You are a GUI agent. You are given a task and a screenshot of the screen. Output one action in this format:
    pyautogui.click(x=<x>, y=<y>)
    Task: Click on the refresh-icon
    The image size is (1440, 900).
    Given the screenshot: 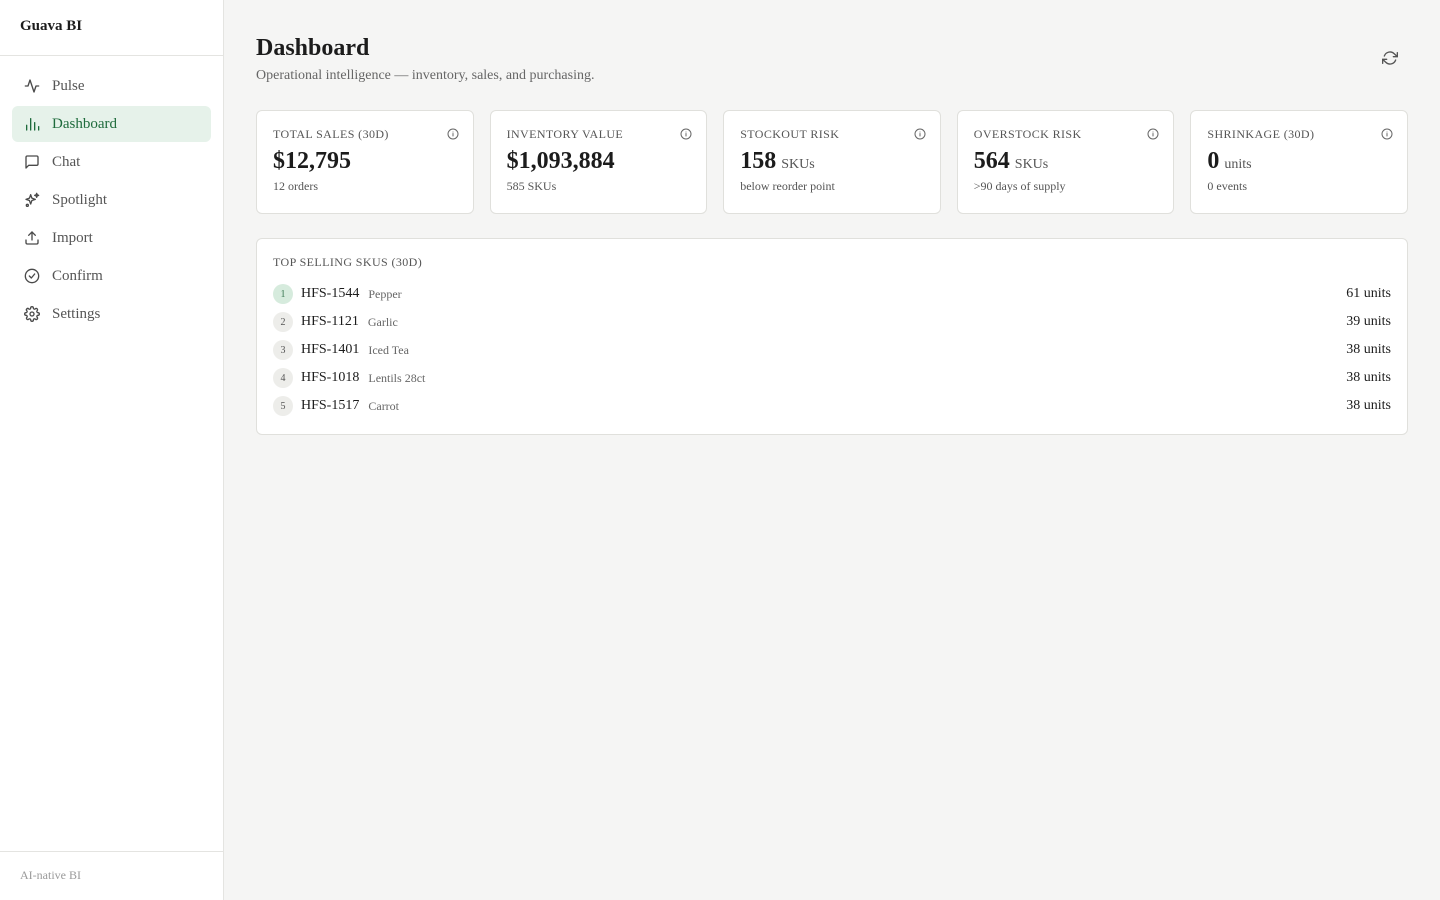 What is the action you would take?
    pyautogui.click(x=1390, y=60)
    